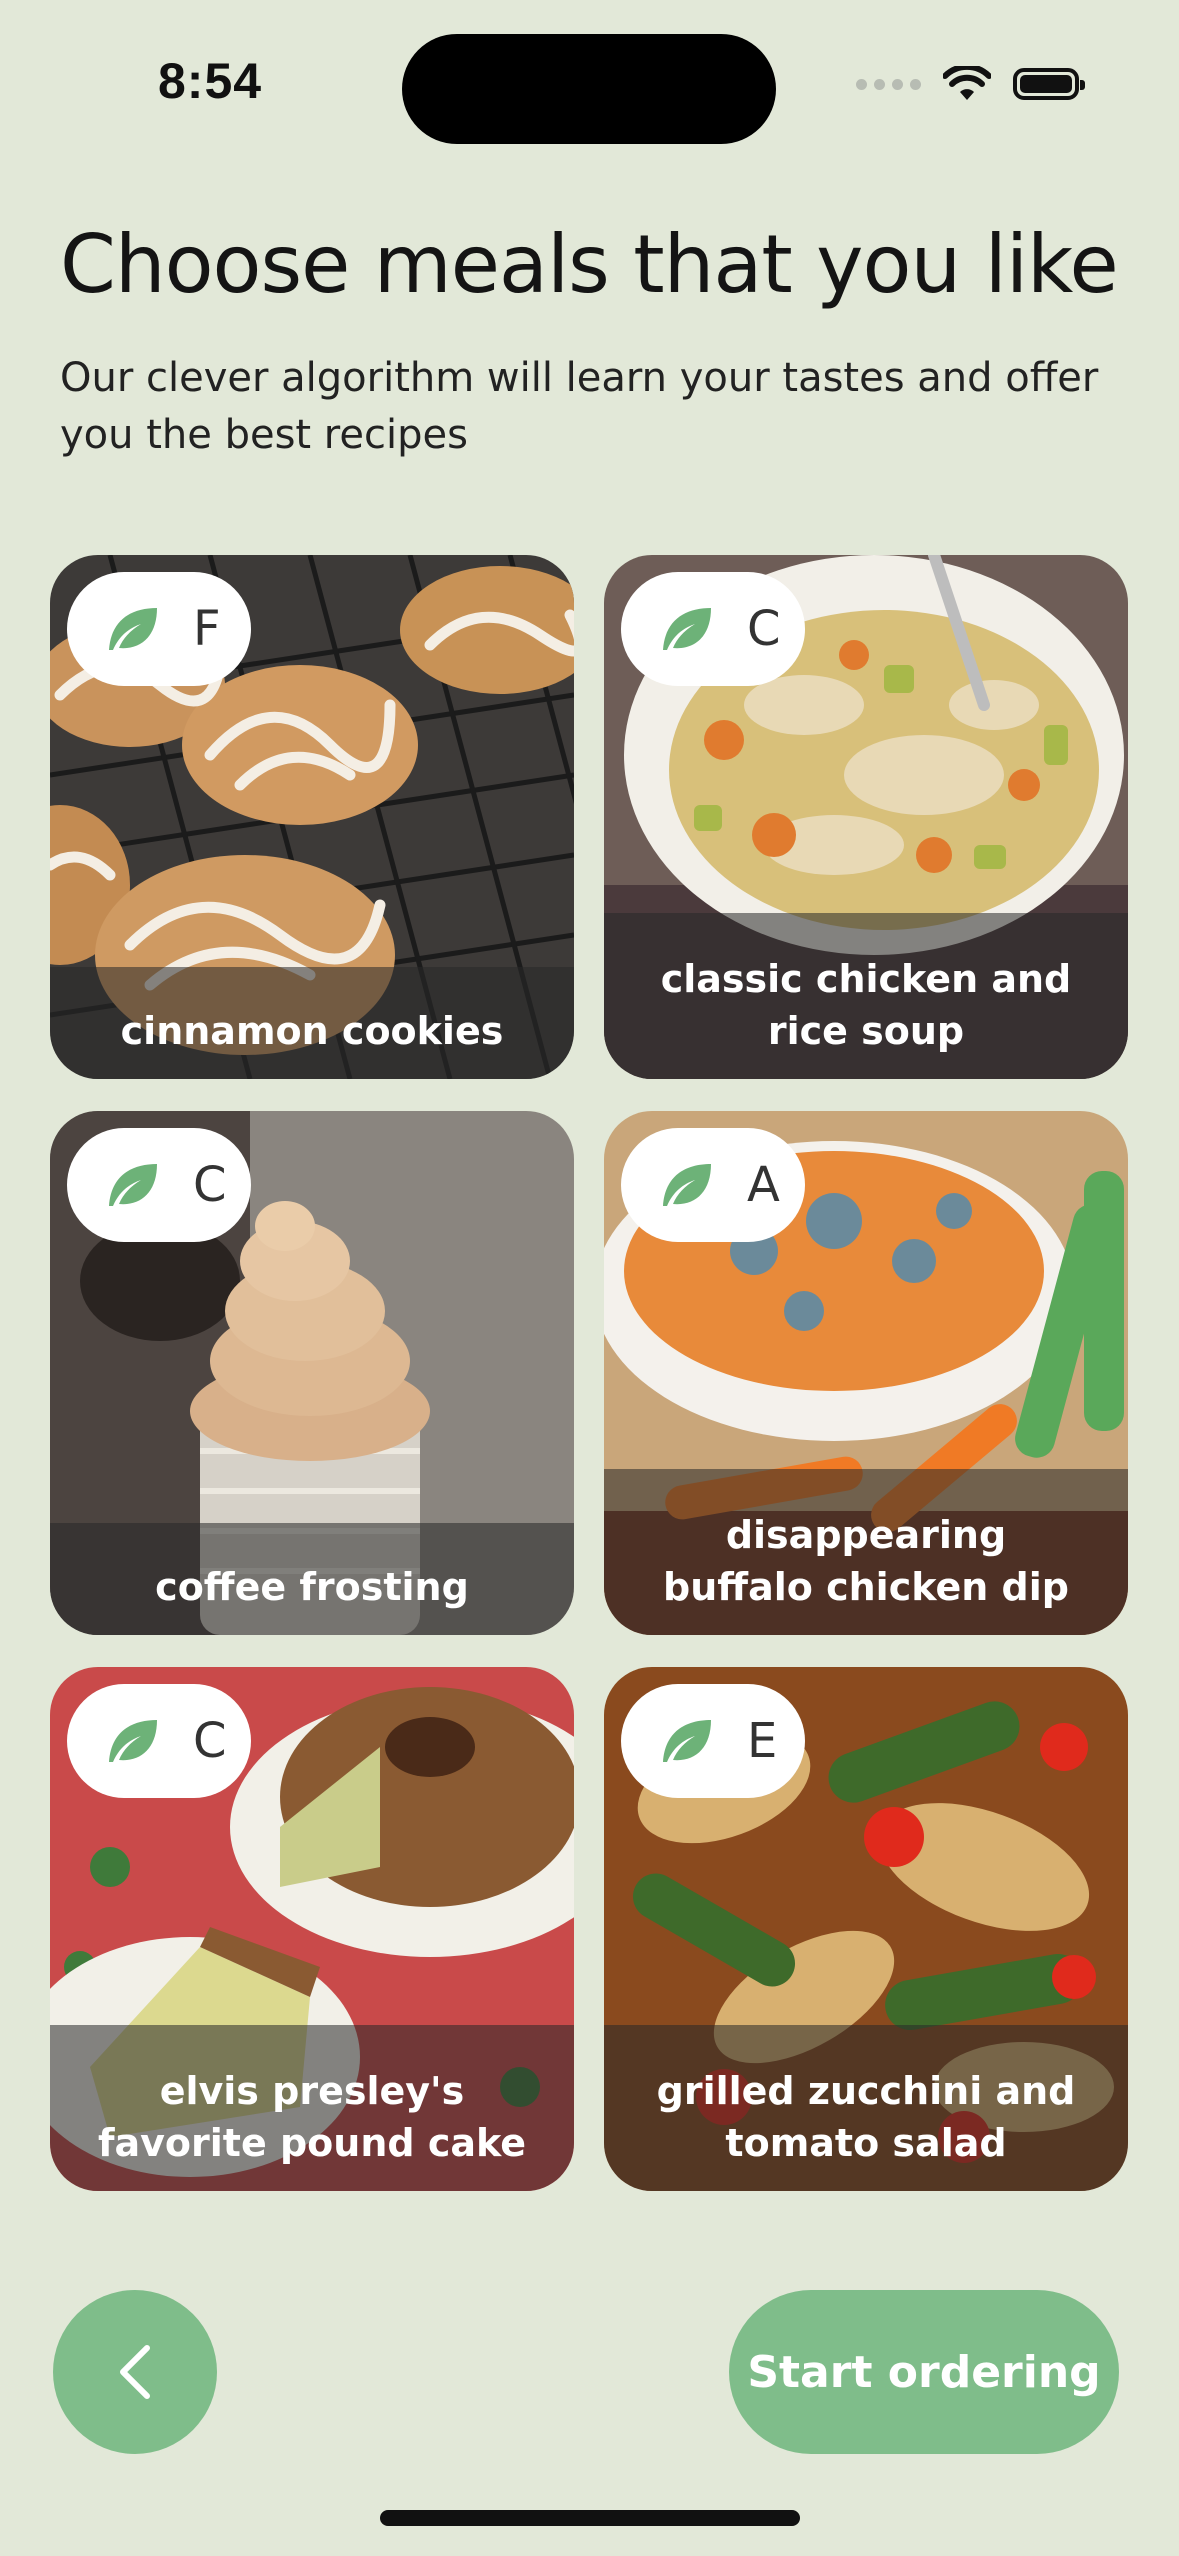 Image resolution: width=1179 pixels, height=2556 pixels. I want to click on meal-card: C elvis presley's favorite pound cake, so click(312, 1929).